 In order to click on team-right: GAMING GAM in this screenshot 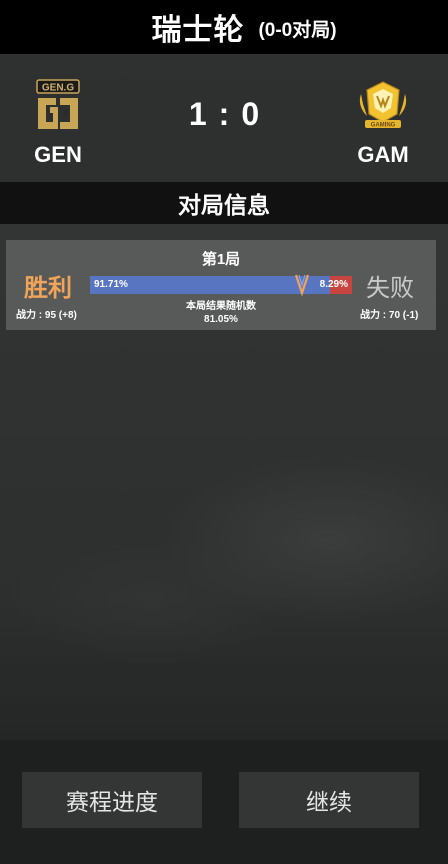, I will do `click(383, 122)`.